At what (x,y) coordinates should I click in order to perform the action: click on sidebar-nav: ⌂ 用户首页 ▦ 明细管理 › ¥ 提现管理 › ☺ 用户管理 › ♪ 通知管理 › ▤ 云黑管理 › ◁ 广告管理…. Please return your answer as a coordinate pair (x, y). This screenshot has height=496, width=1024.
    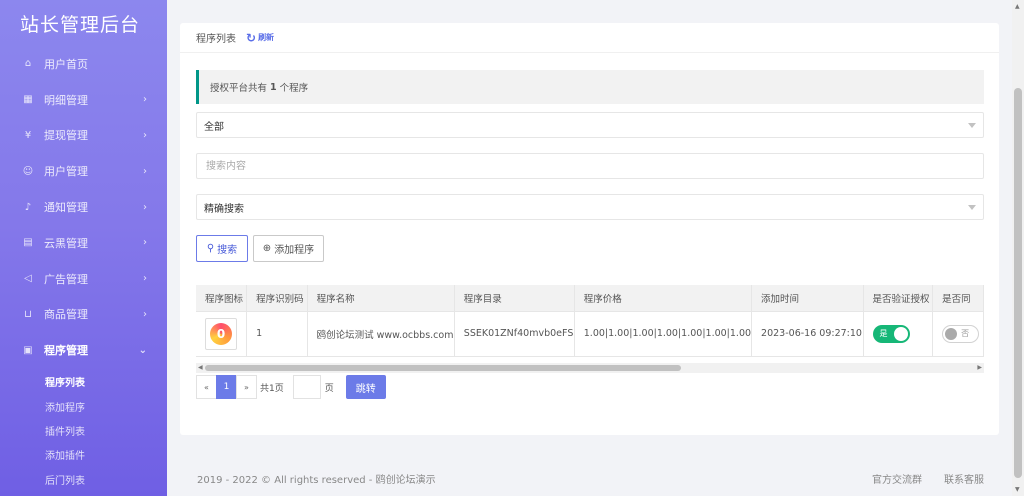
    Looking at the image, I should click on (83, 207).